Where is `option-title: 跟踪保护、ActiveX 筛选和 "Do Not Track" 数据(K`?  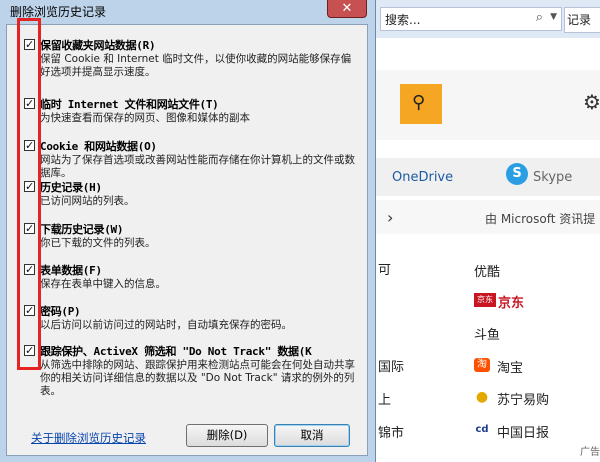
option-title: 跟踪保护、ActiveX 筛选和 "Do Not Track" 数据(K is located at coordinates (176, 351).